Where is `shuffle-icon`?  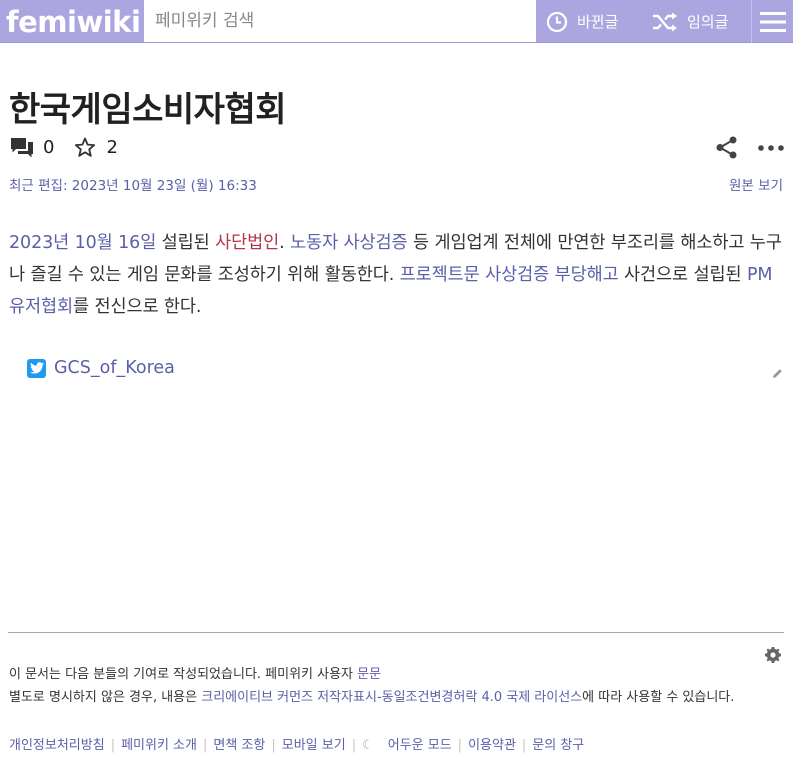 shuffle-icon is located at coordinates (665, 21).